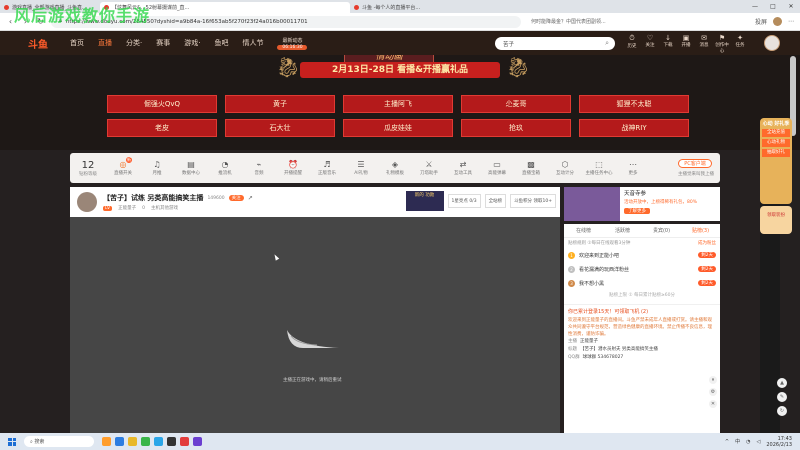  Describe the element at coordinates (634, 104) in the screenshot. I see `streamer-tag: 狐狸不太聪` at that location.